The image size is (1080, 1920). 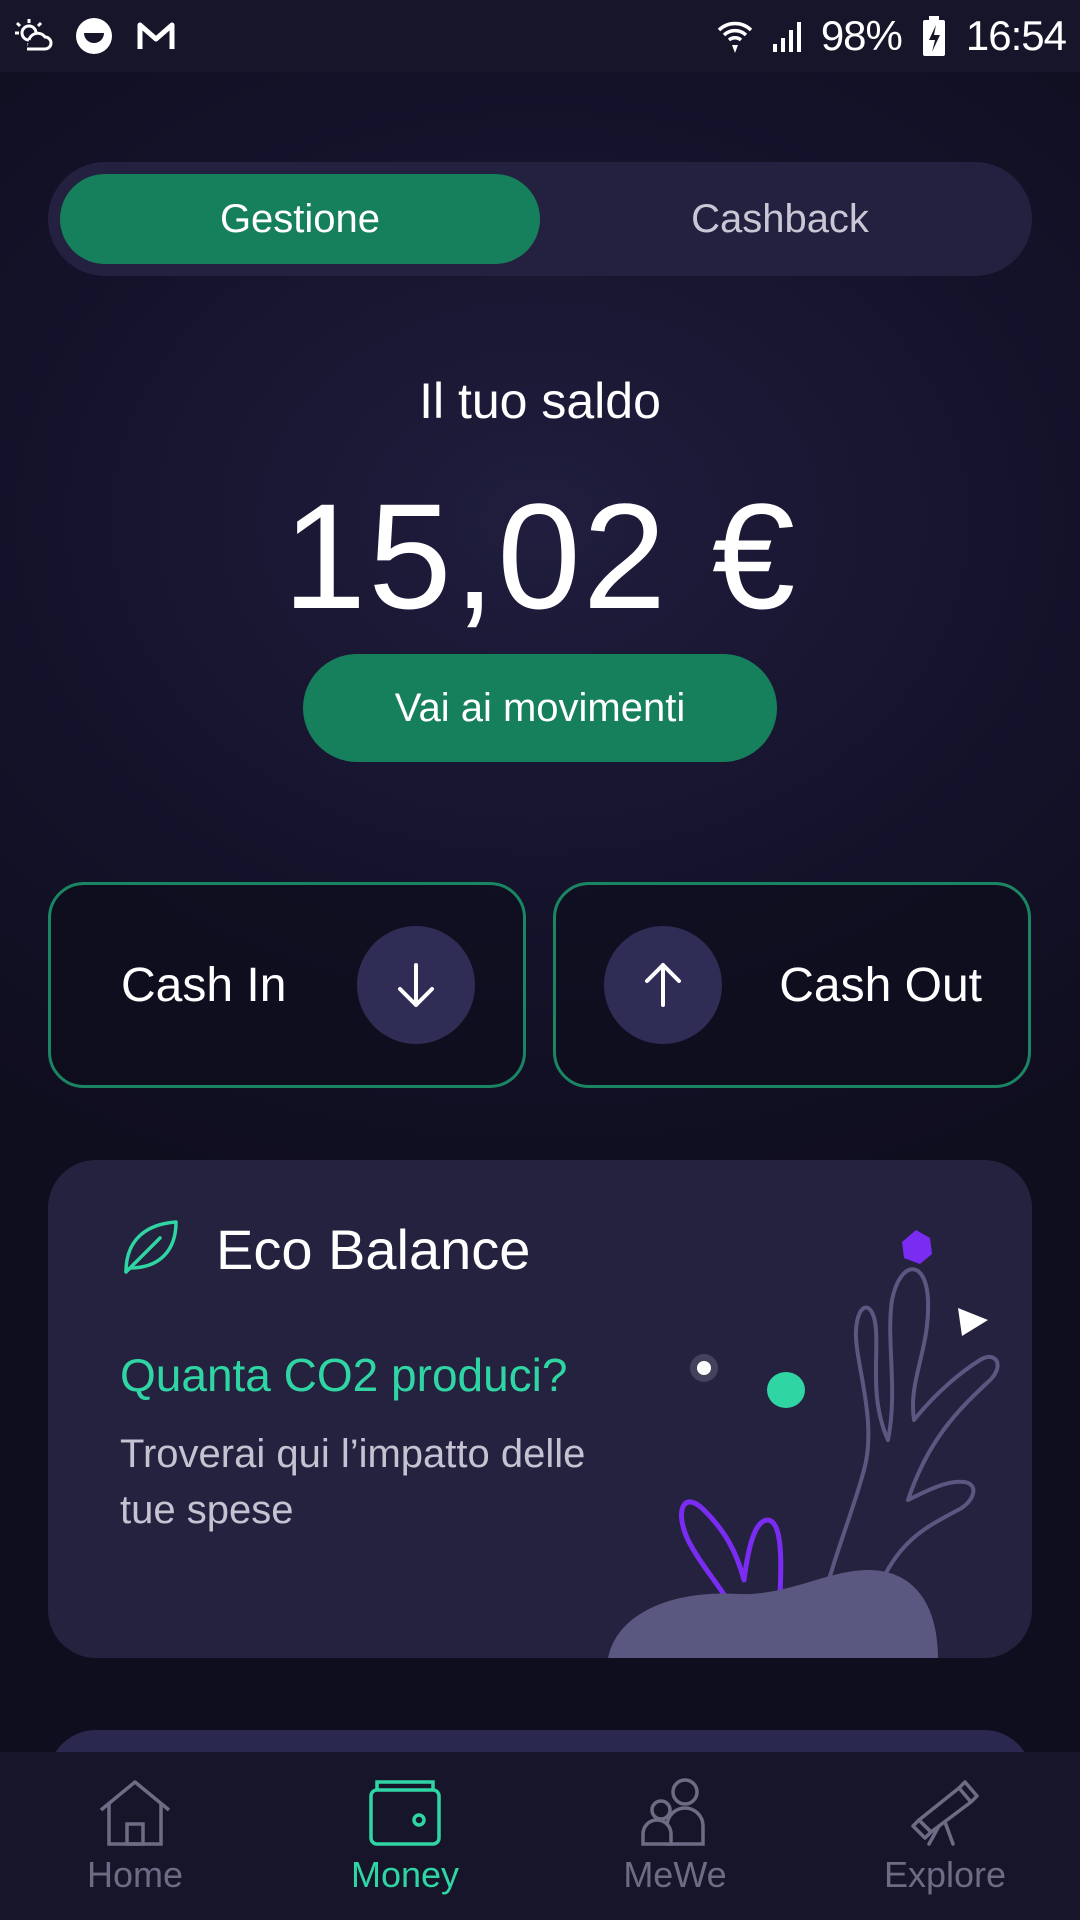 I want to click on weather-icon, so click(x=32, y=36).